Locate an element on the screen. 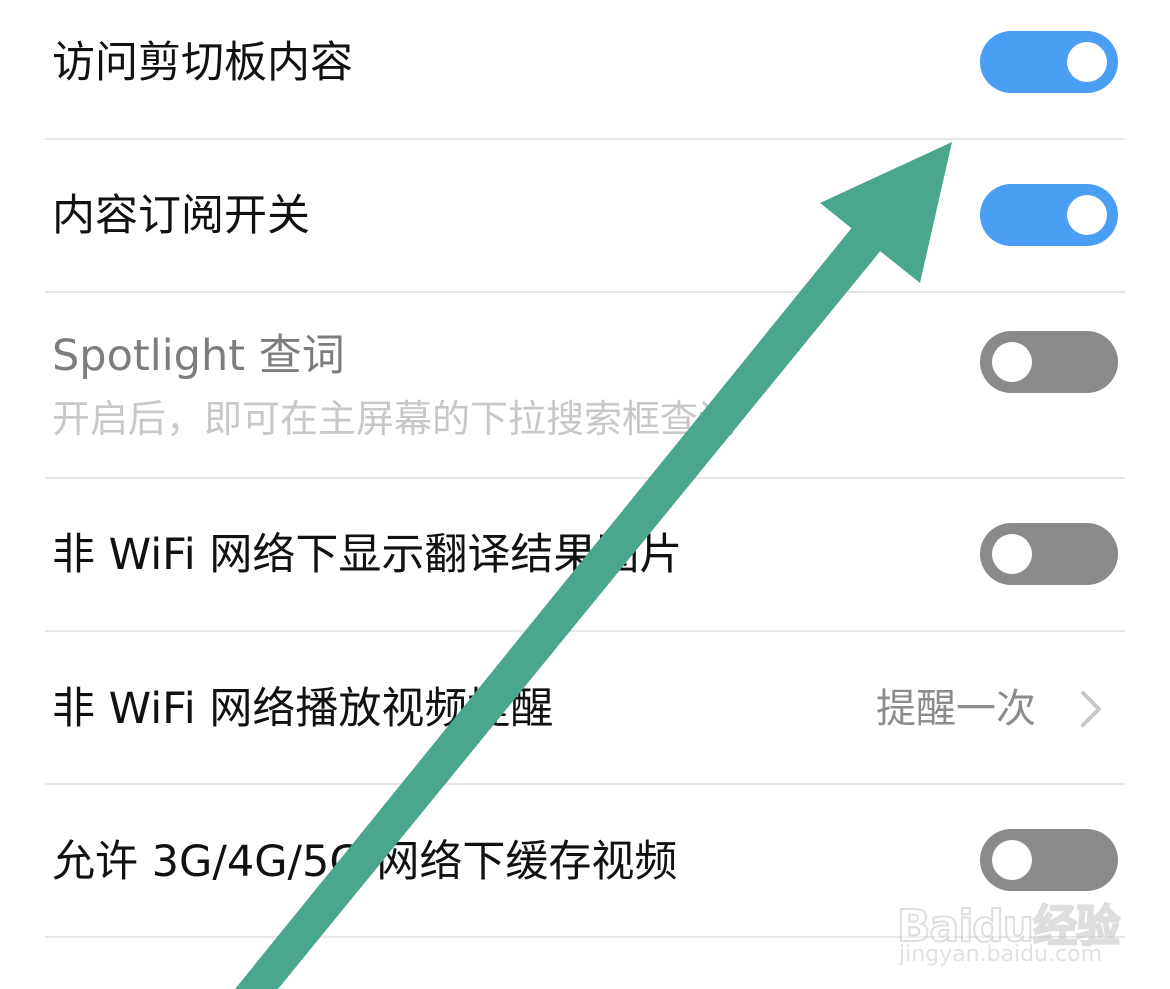 The width and height of the screenshot is (1170, 989). setting-label-spotlight: Spotlight 查词 is located at coordinates (198, 356).